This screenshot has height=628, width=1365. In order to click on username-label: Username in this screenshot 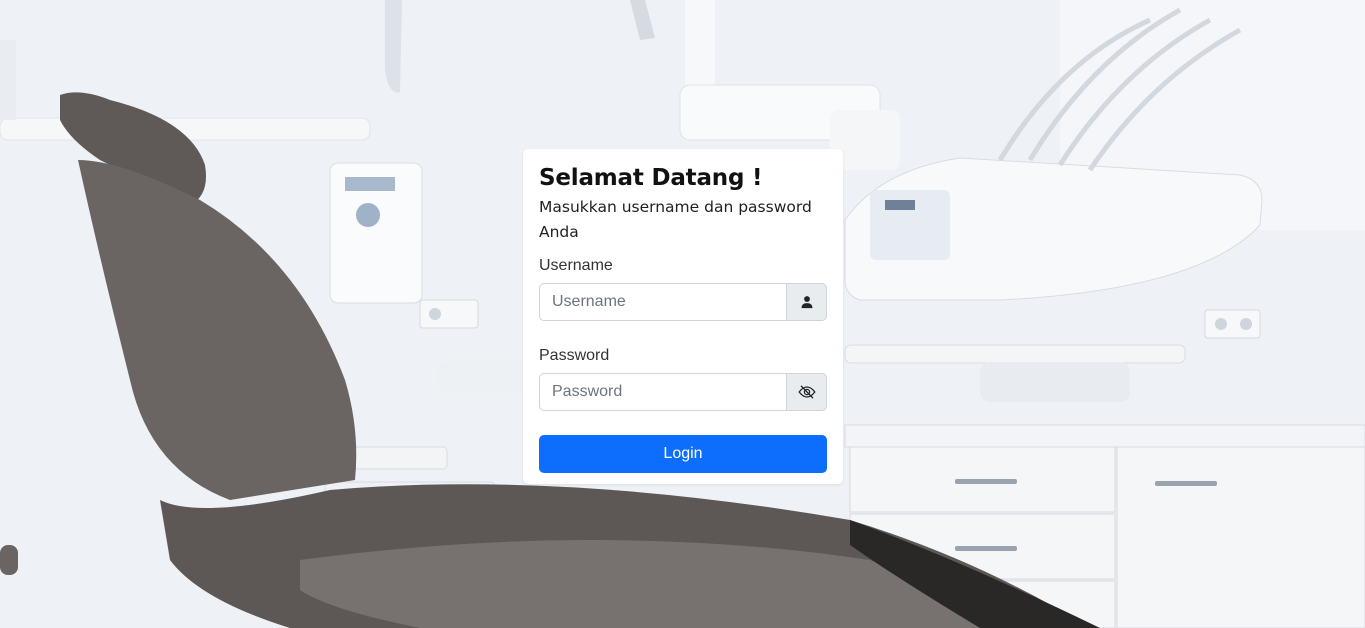, I will do `click(576, 265)`.